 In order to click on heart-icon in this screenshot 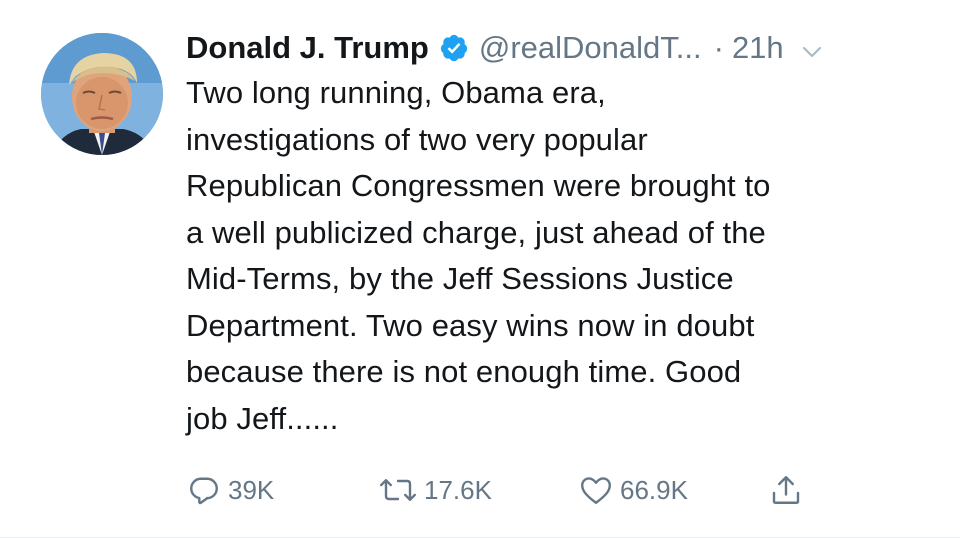, I will do `click(596, 490)`.